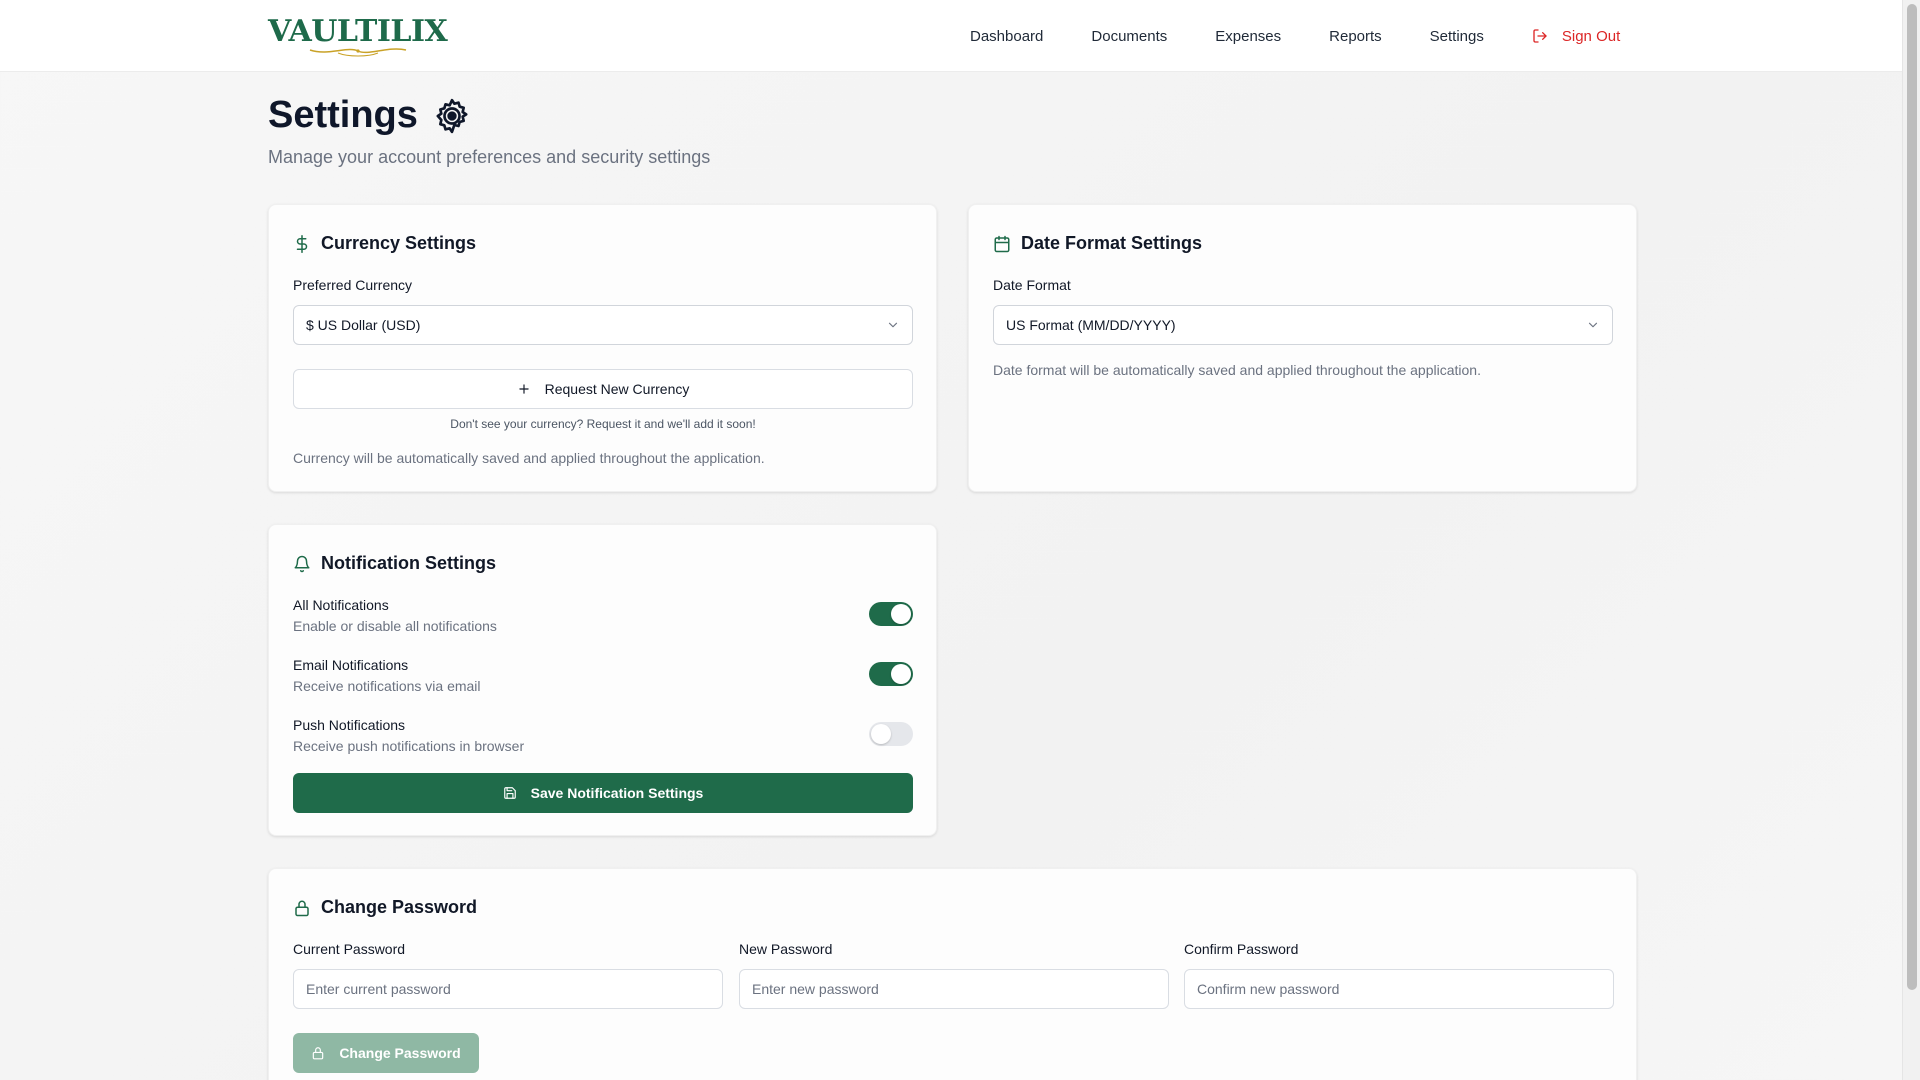 Image resolution: width=1920 pixels, height=1080 pixels. I want to click on current-password-input, so click(508, 989).